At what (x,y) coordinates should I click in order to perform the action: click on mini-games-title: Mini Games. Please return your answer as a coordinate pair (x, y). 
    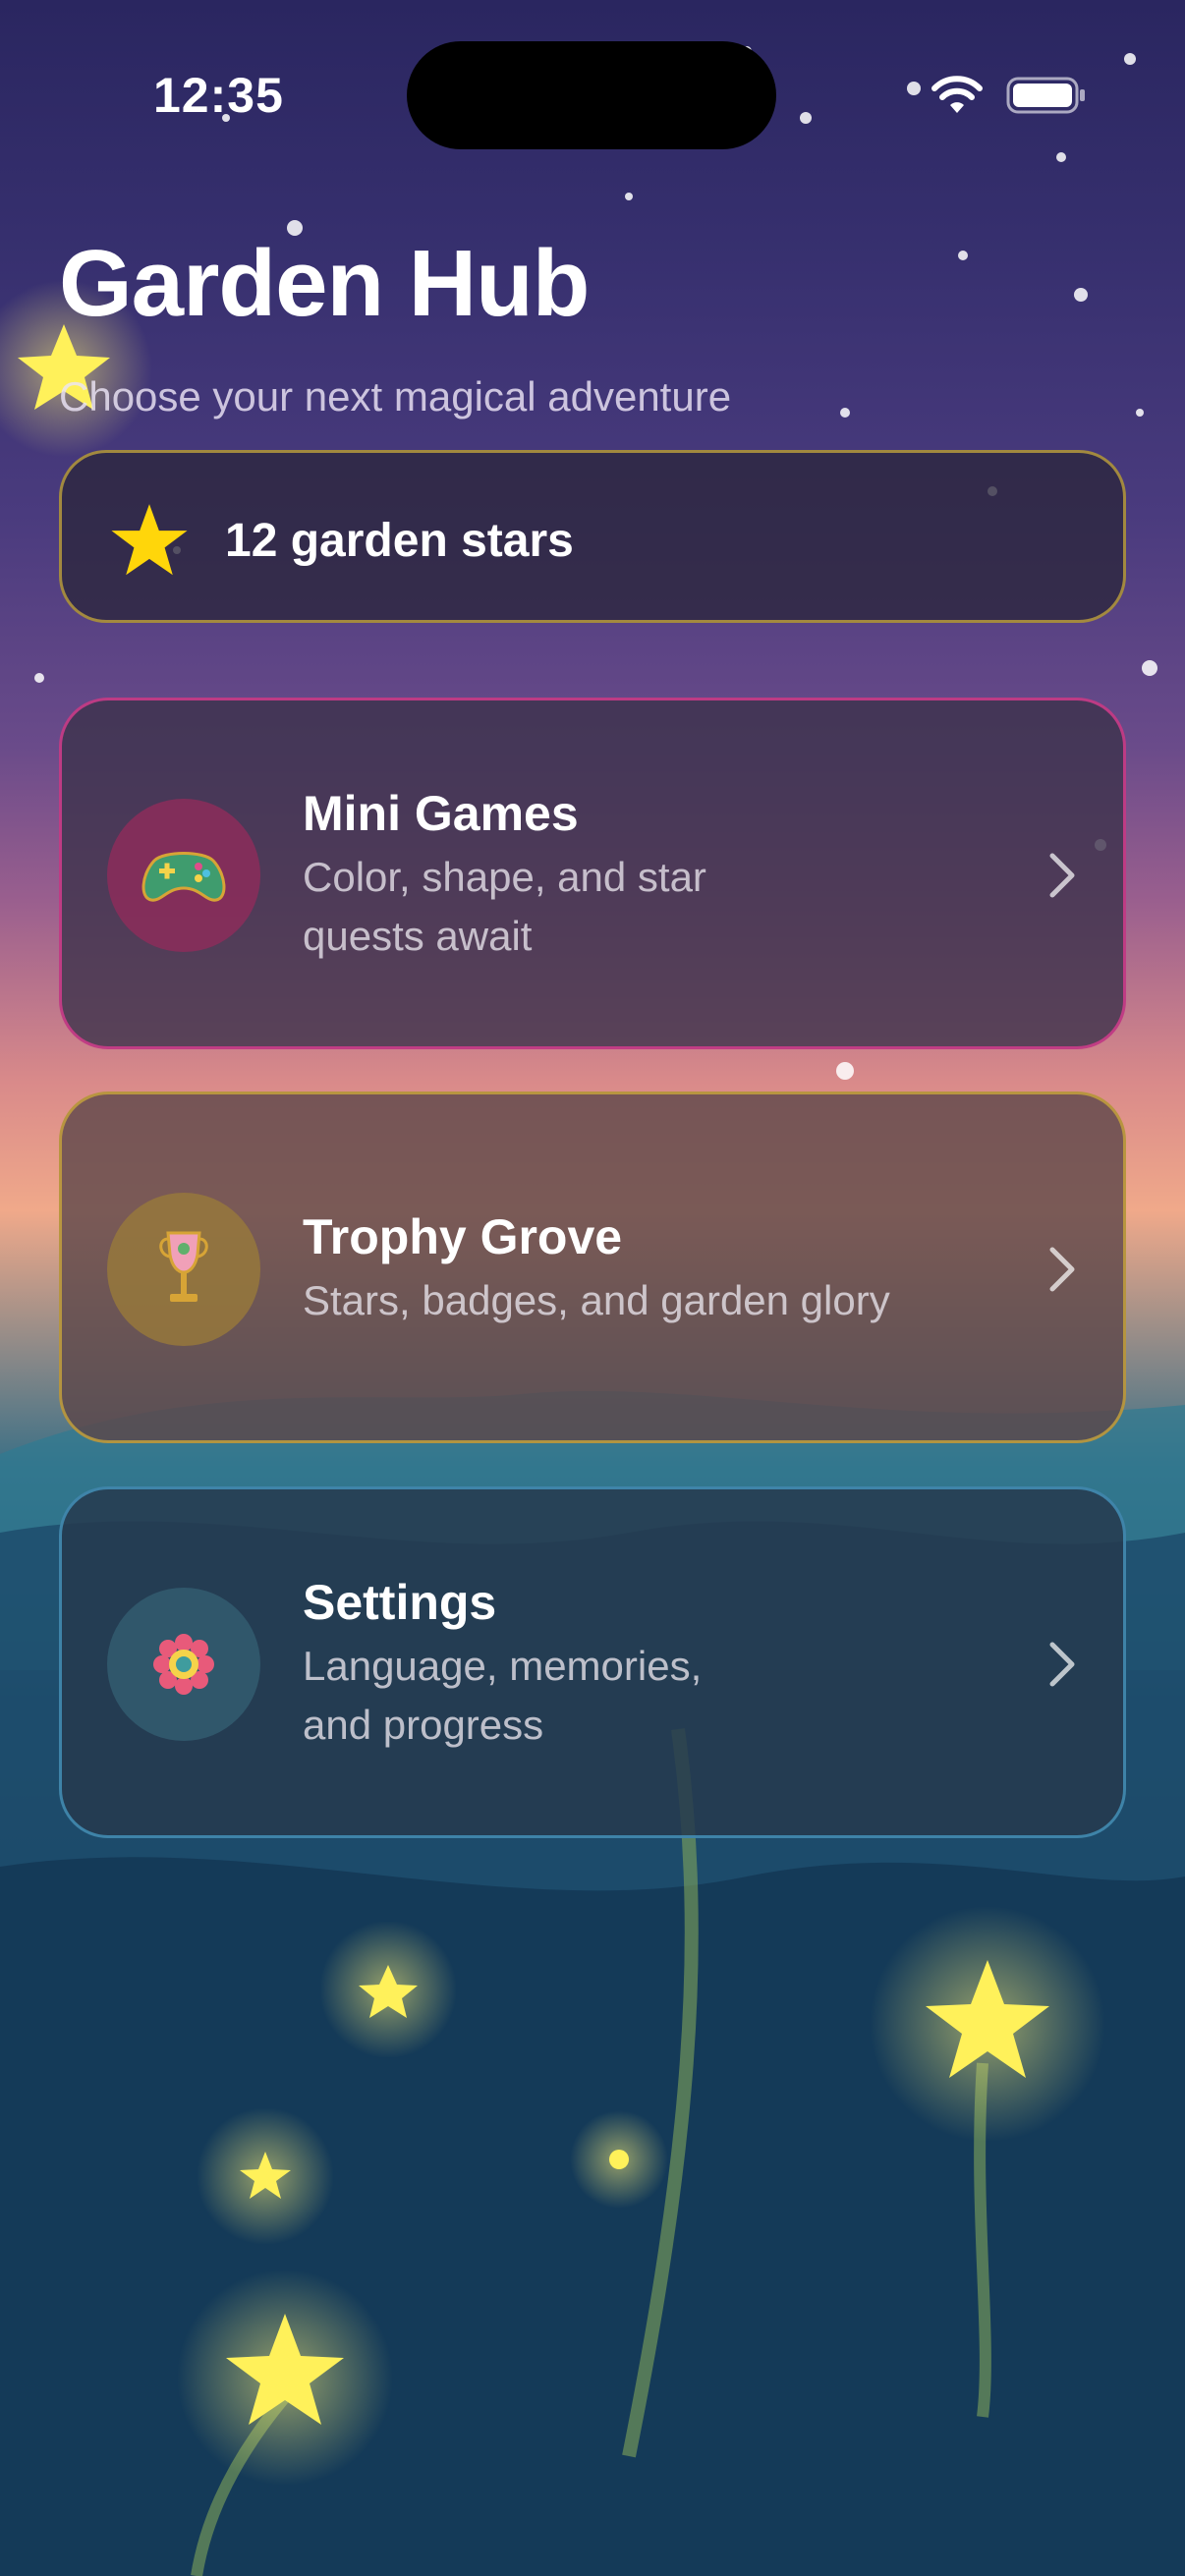
    Looking at the image, I should click on (441, 813).